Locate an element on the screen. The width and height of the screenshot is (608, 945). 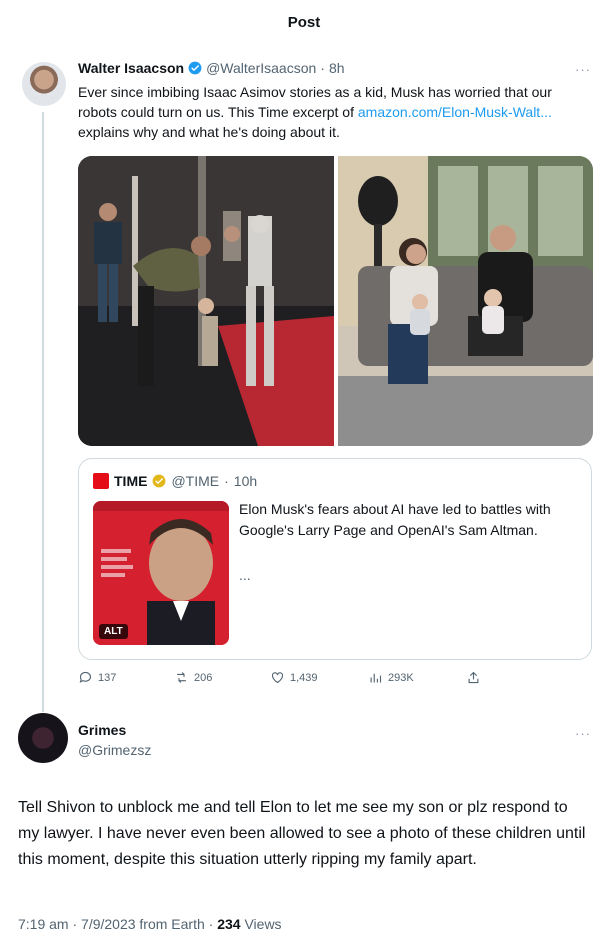
family-photo-illustration is located at coordinates (465, 301).